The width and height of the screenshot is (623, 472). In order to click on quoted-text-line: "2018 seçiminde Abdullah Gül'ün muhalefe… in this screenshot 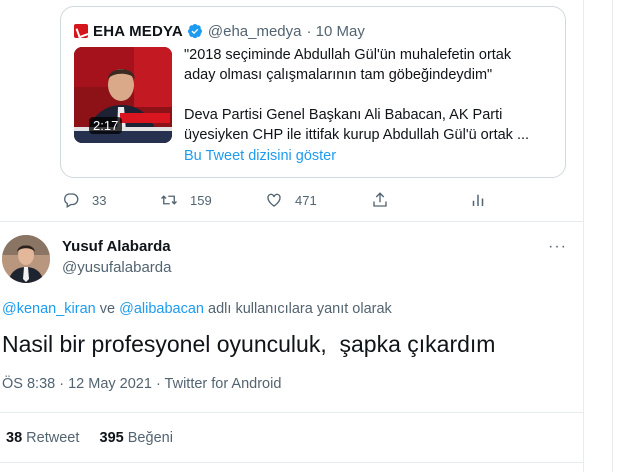, I will do `click(348, 55)`.